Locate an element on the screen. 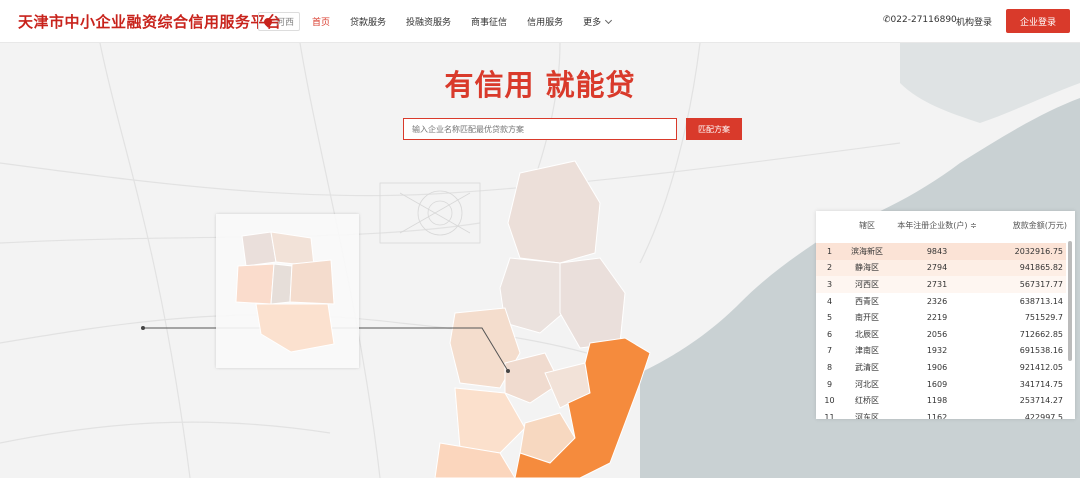 The image size is (1080, 478). location-label: 河西 is located at coordinates (285, 23).